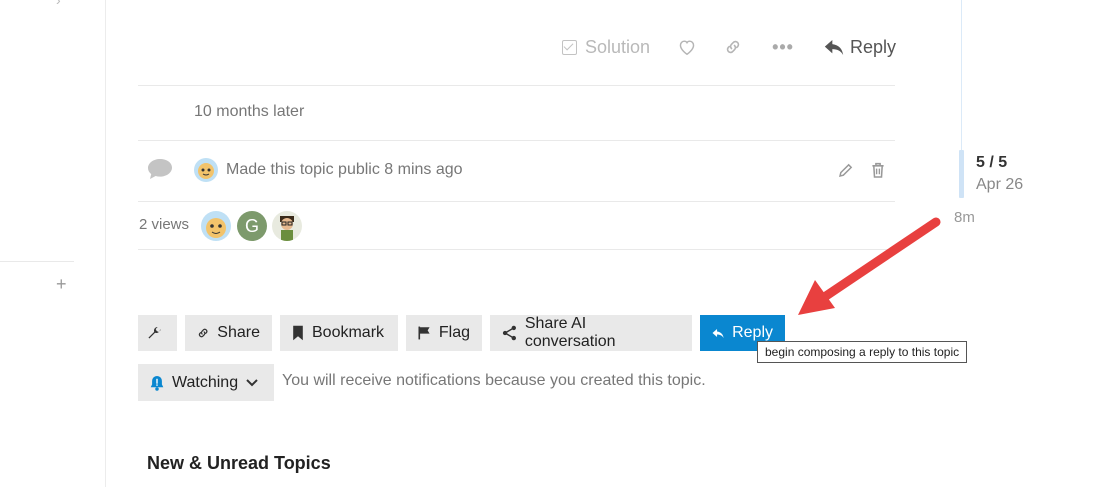 The height and width of the screenshot is (487, 1094). I want to click on share-nodes-icon, so click(509, 333).